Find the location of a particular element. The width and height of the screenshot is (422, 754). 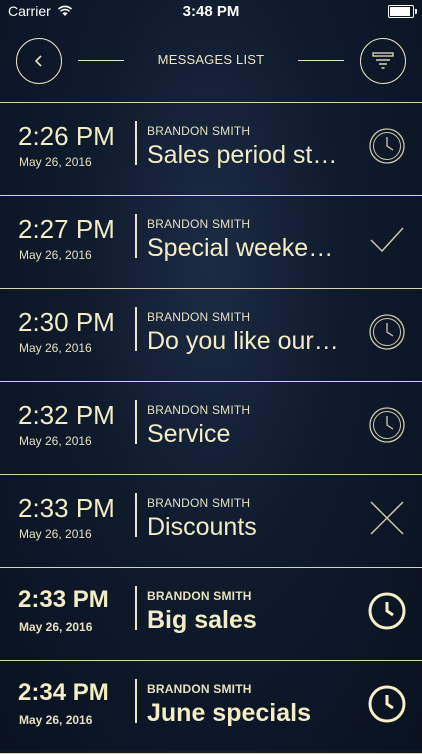

filter-button is located at coordinates (383, 61).